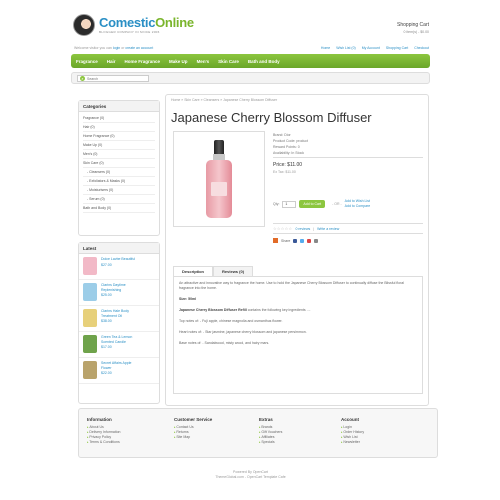 This screenshot has width=500, height=500. Describe the element at coordinates (119, 118) in the screenshot. I see `category-item: Fragrance (0)` at that location.